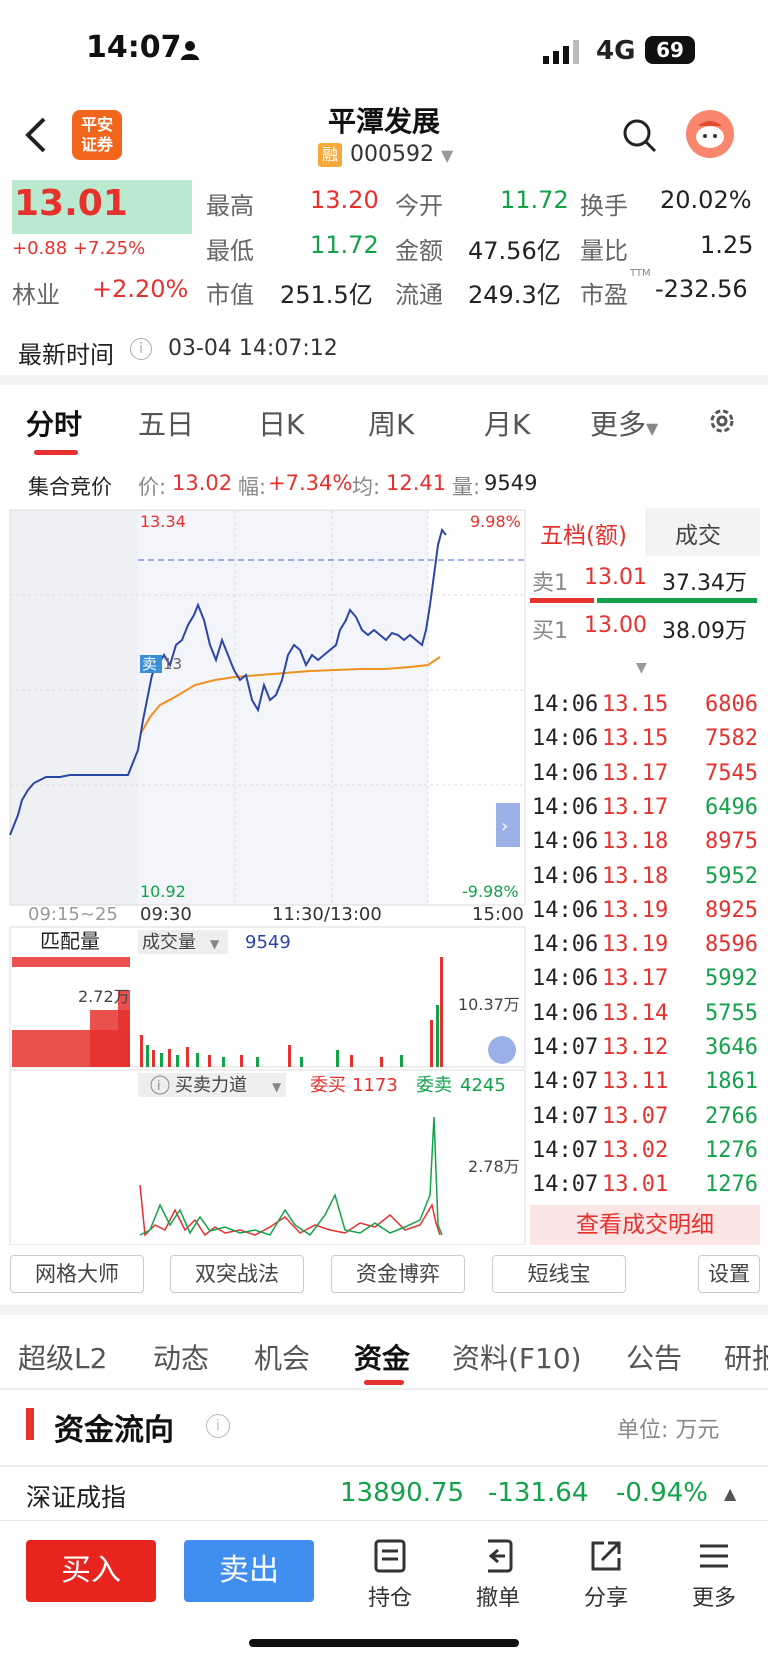 Image resolution: width=768 pixels, height=1666 pixels. What do you see at coordinates (237, 1274) in the screenshot?
I see `tool-double-breakout: 双突战法` at bounding box center [237, 1274].